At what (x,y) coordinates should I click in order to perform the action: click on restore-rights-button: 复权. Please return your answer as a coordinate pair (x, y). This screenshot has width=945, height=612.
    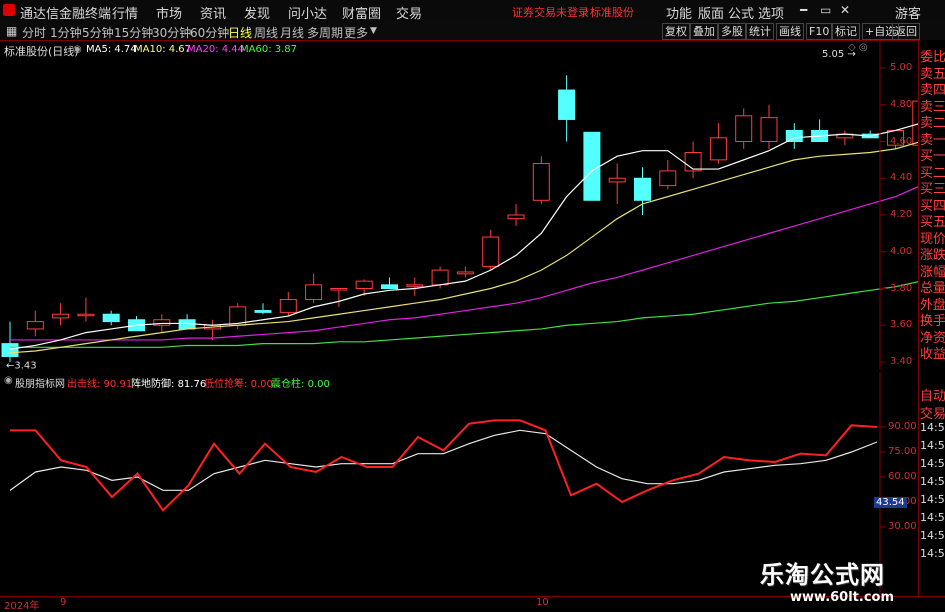
    Looking at the image, I should click on (676, 31).